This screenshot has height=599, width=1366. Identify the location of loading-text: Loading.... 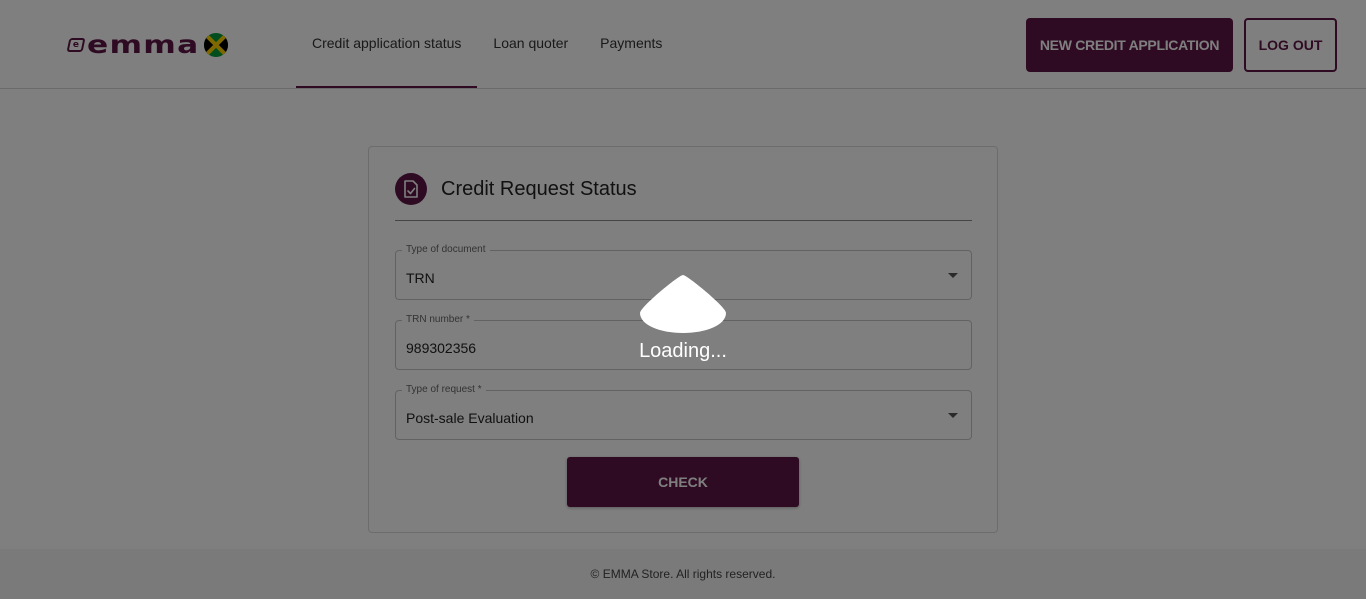
(683, 351).